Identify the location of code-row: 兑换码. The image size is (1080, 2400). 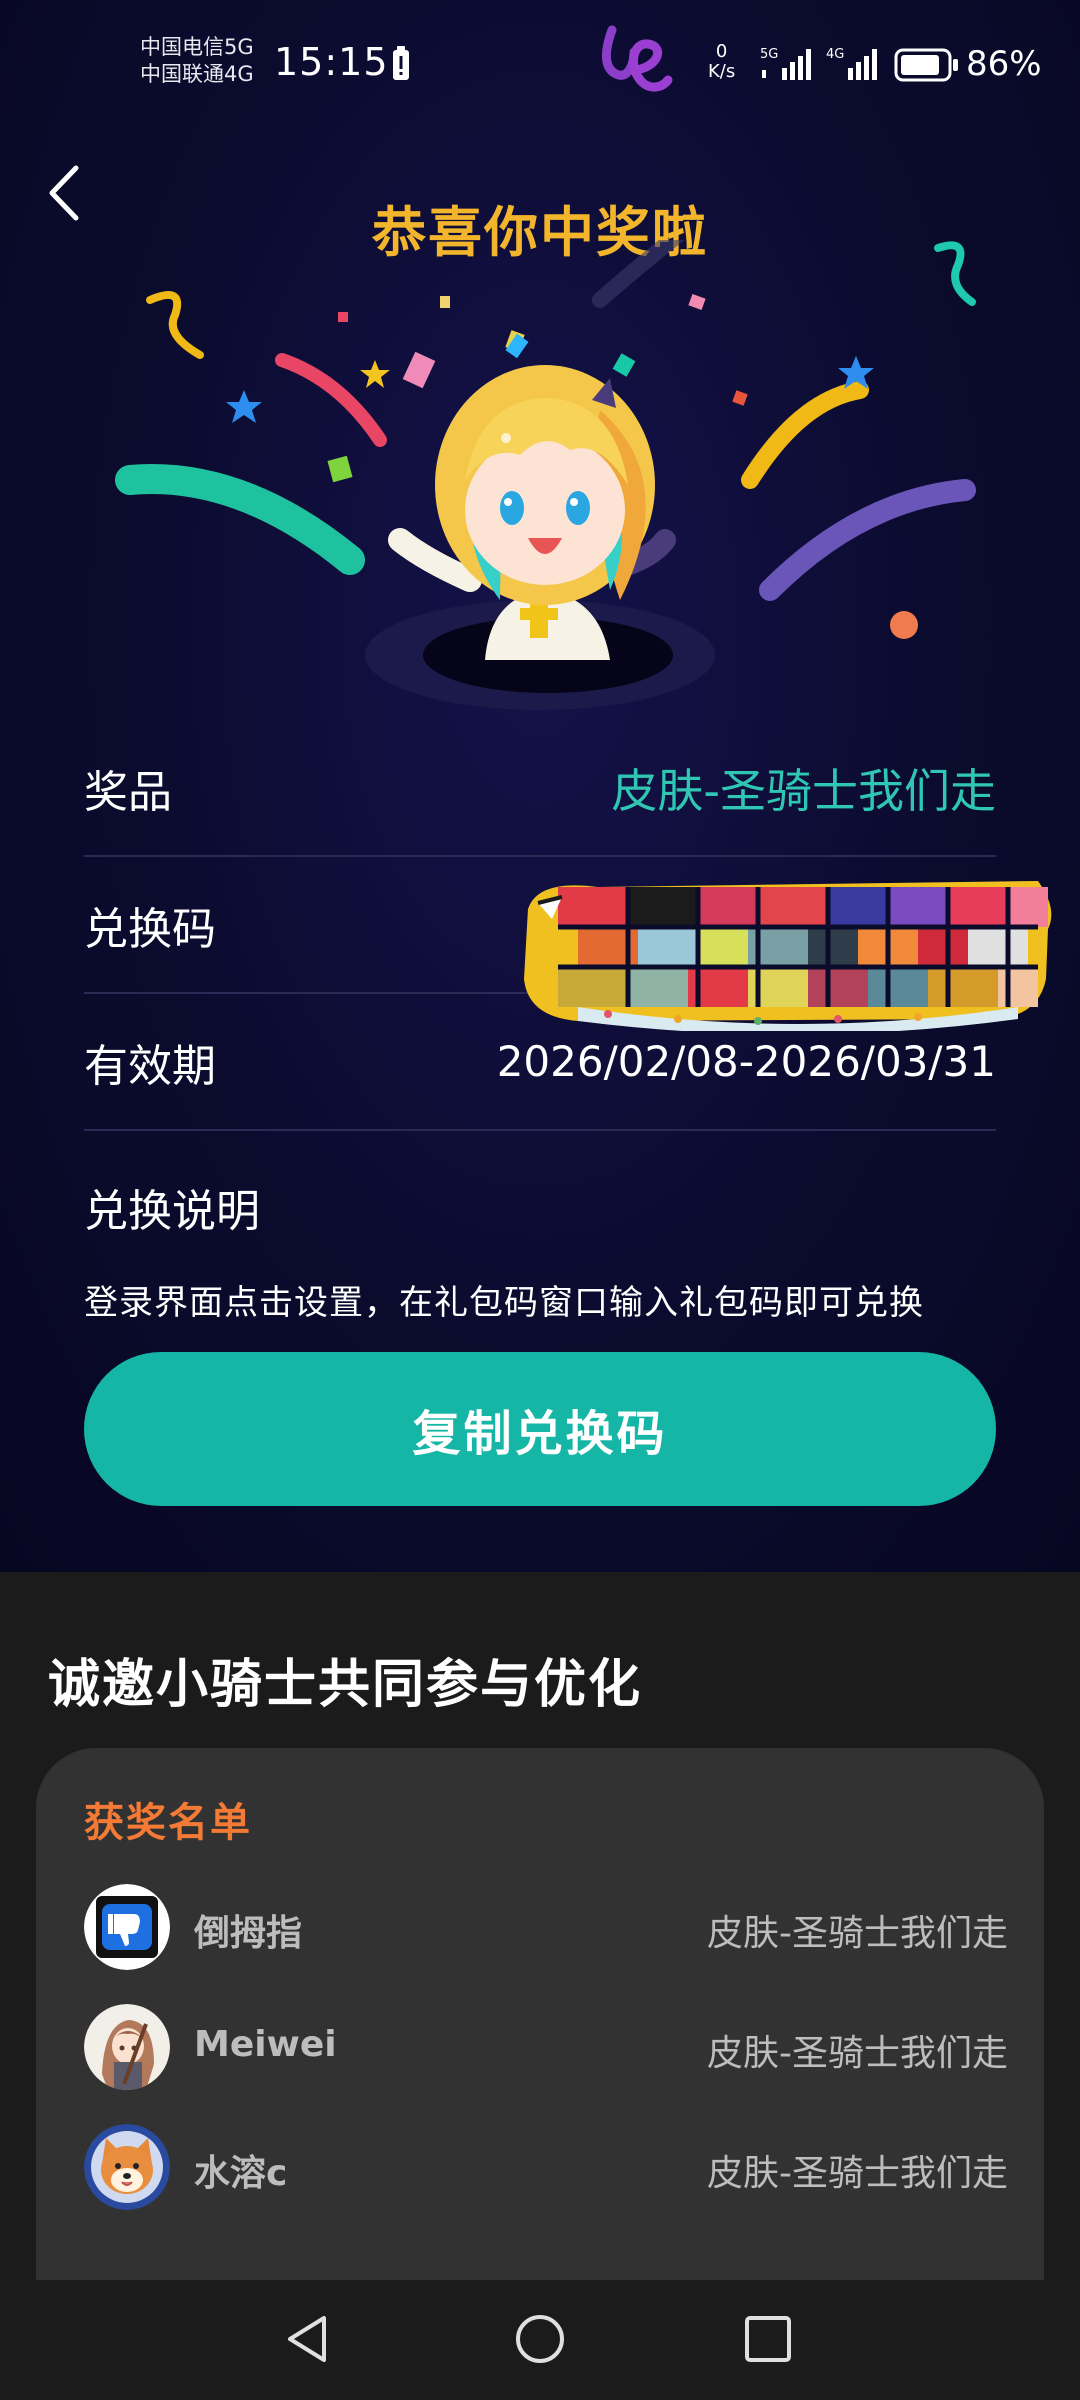
(568, 944).